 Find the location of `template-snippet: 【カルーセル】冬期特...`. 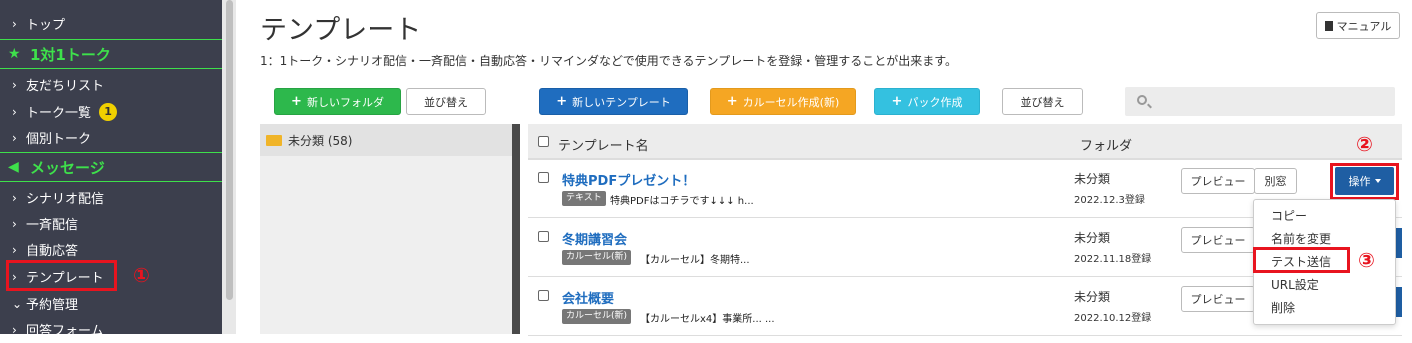

template-snippet: 【カルーセル】冬期特... is located at coordinates (695, 260).